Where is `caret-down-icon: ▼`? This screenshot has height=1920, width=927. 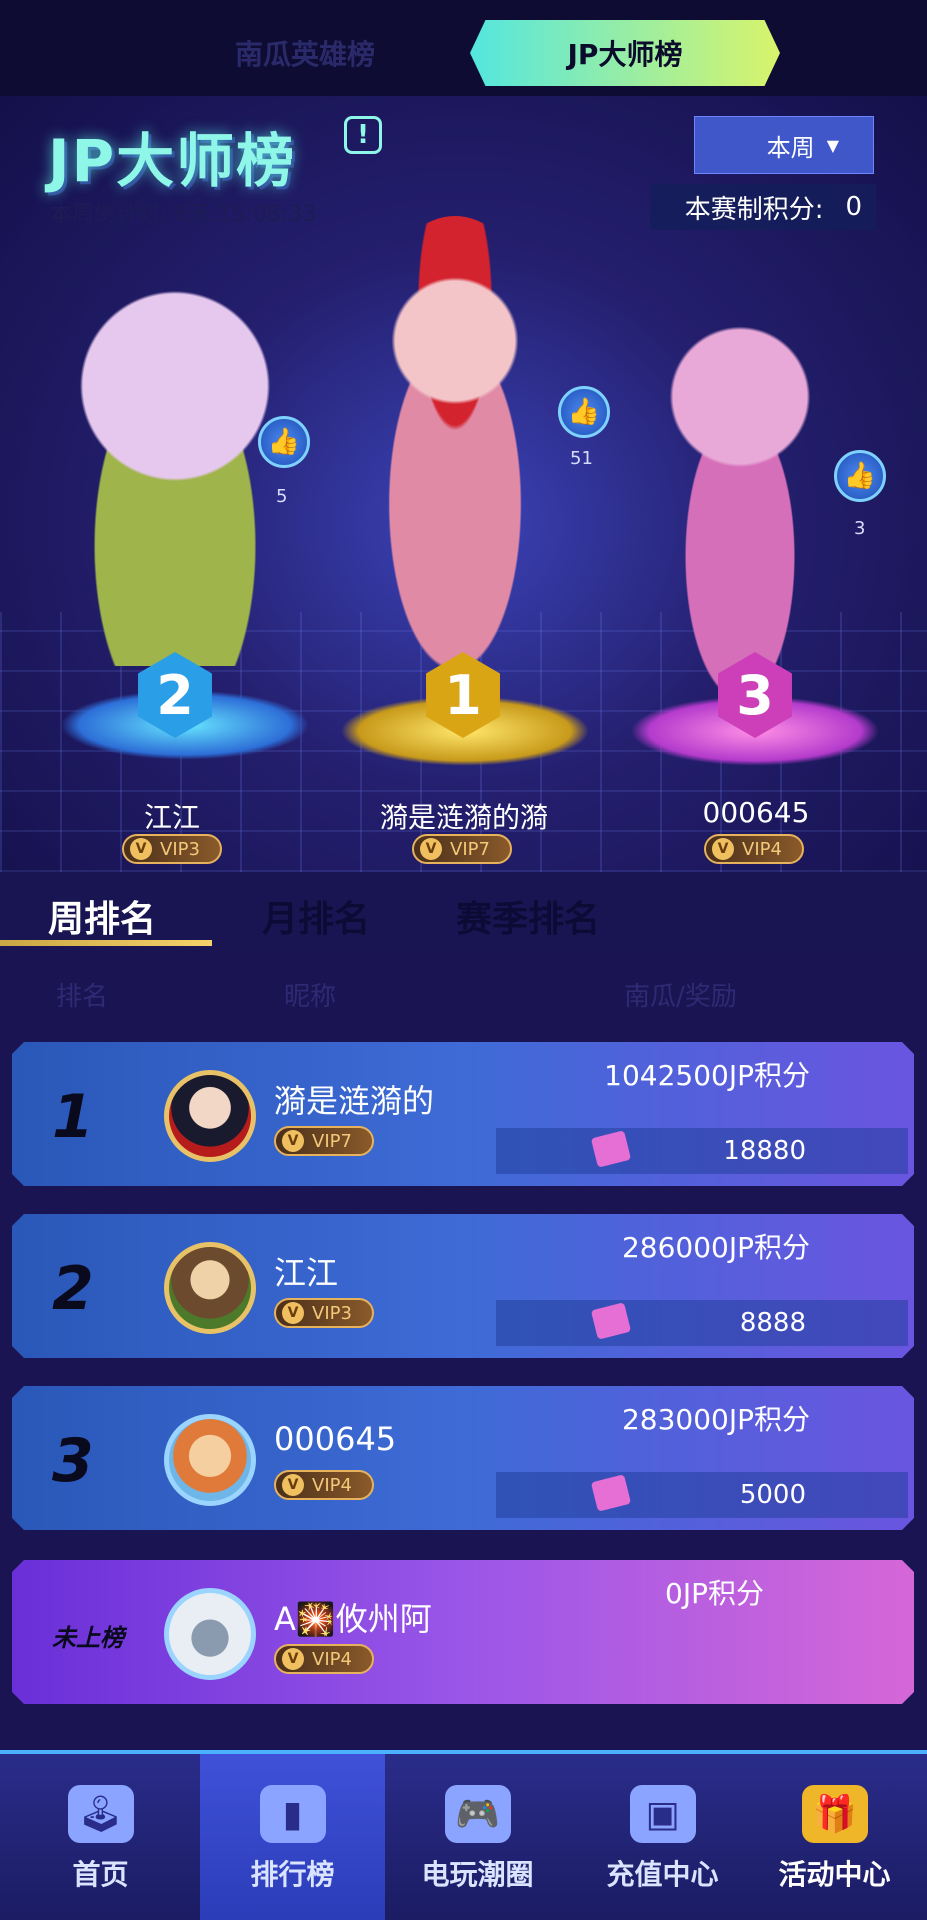 caret-down-icon: ▼ is located at coordinates (832, 145).